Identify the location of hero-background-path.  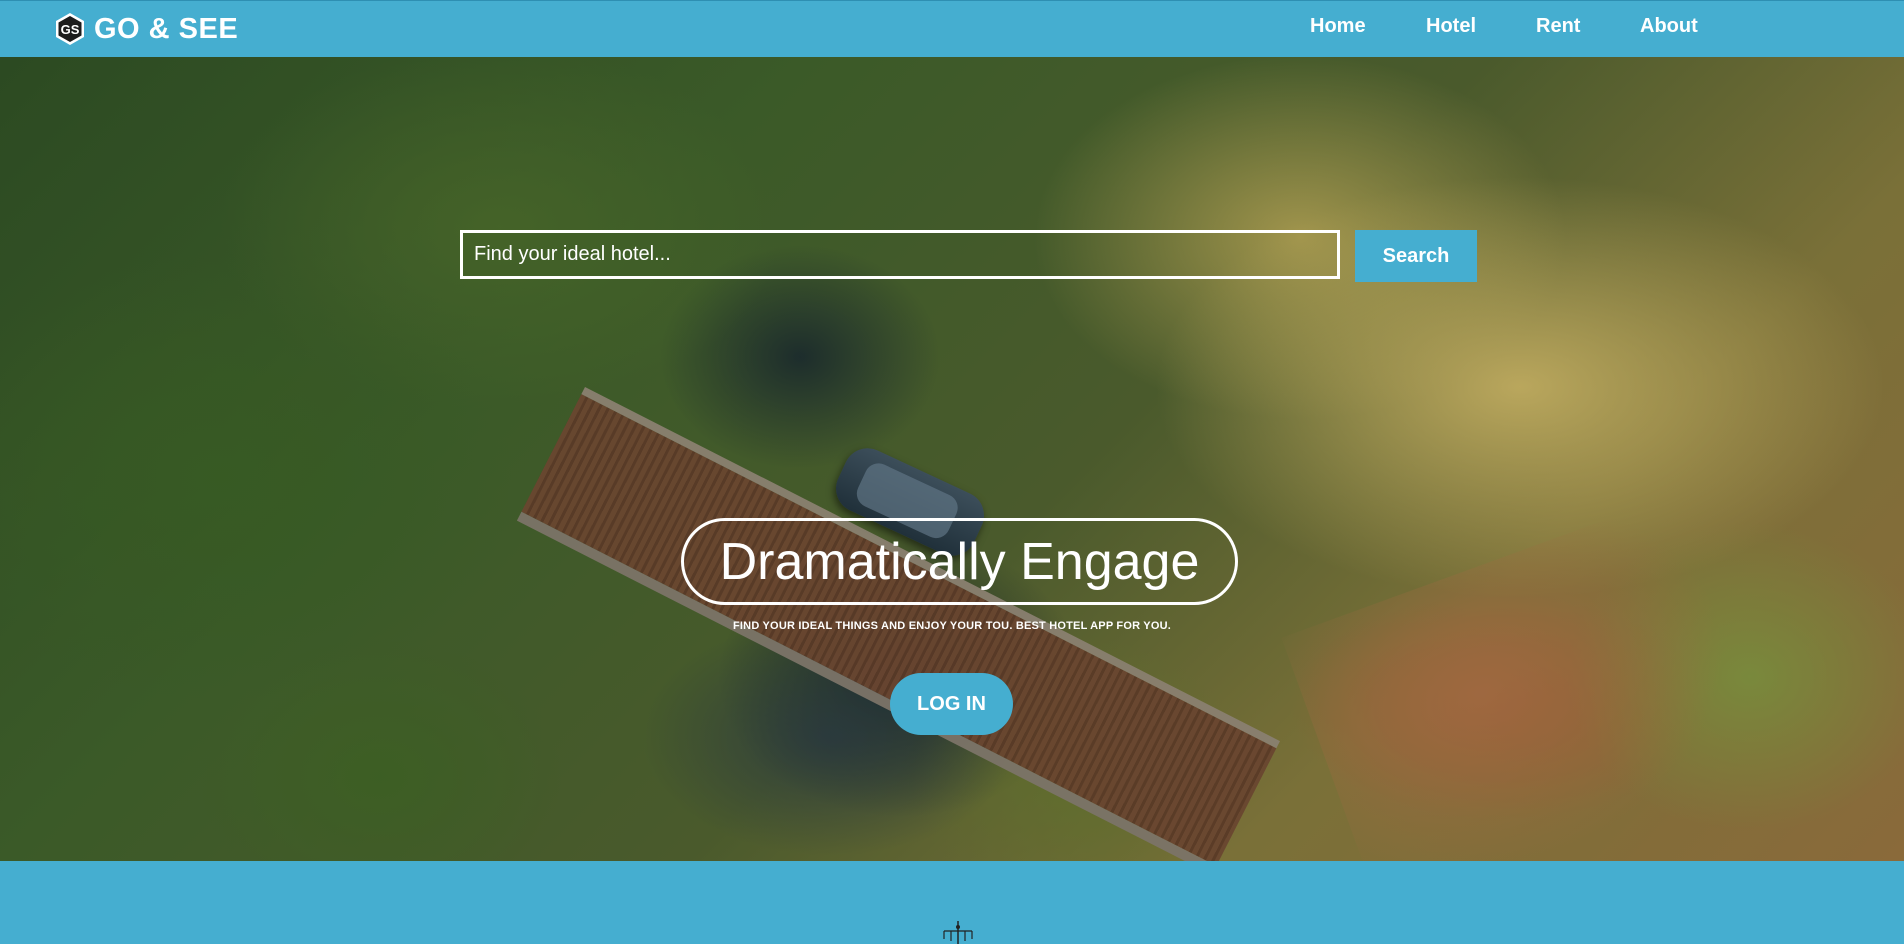
(1530, 677).